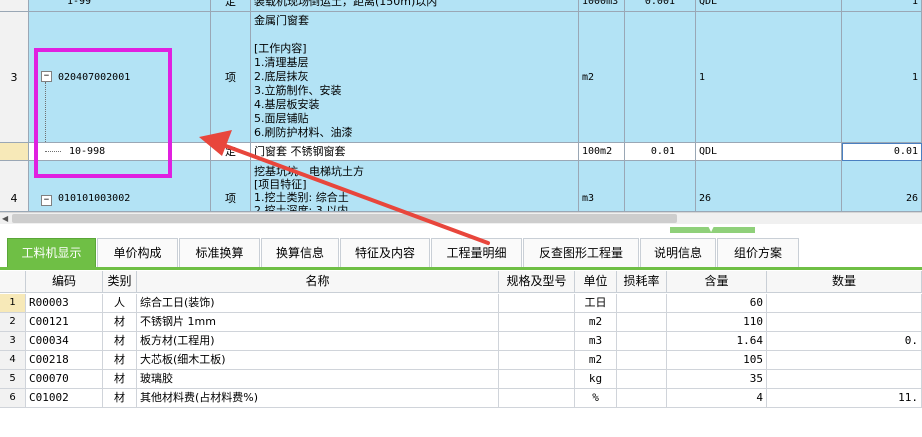 This screenshot has width=922, height=437. I want to click on annotation-arrow, so click(344, 187).